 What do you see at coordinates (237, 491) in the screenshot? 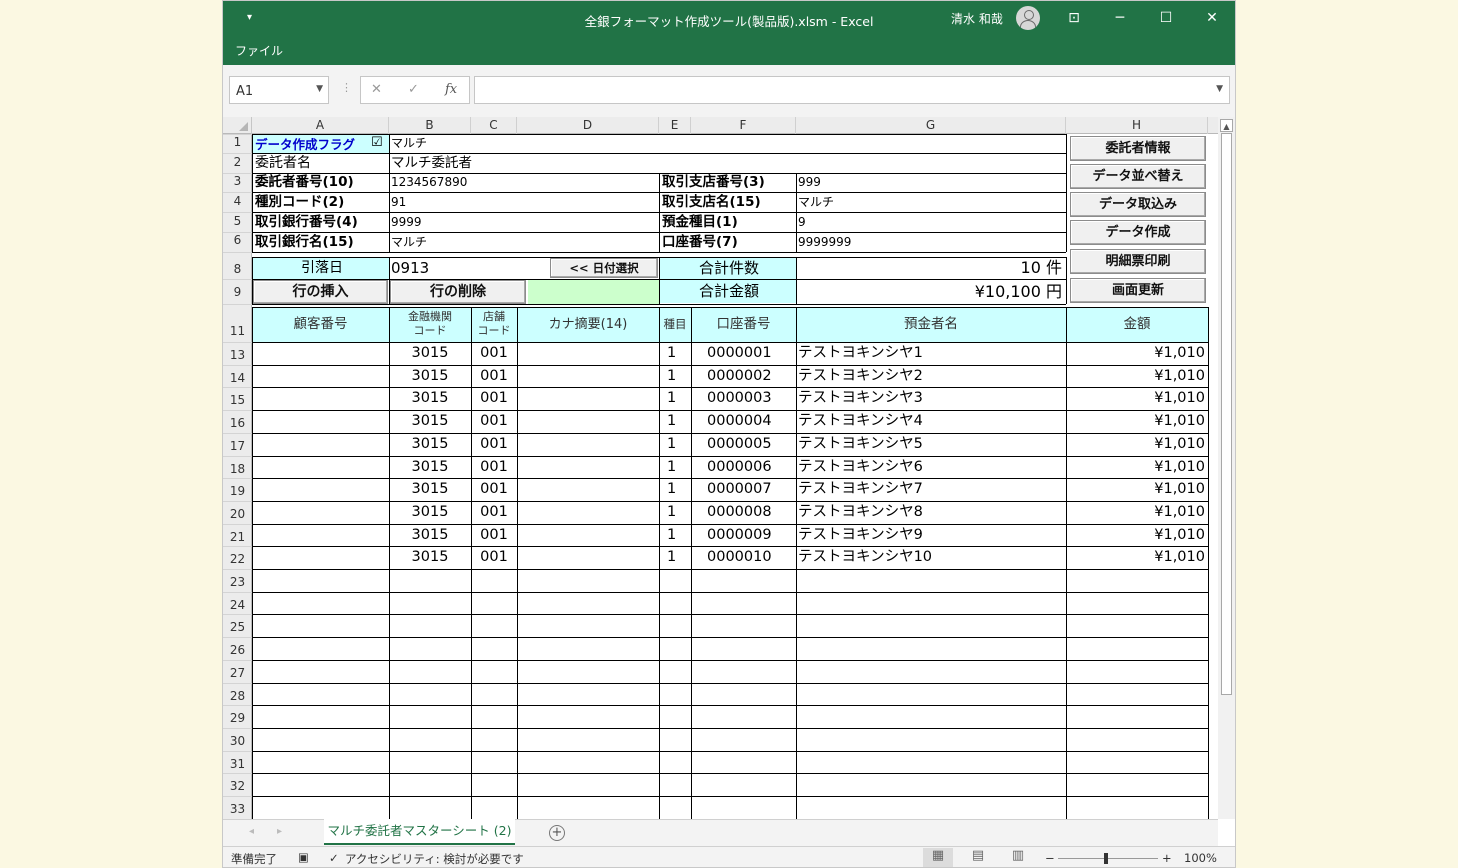
I see `row-header: 19` at bounding box center [237, 491].